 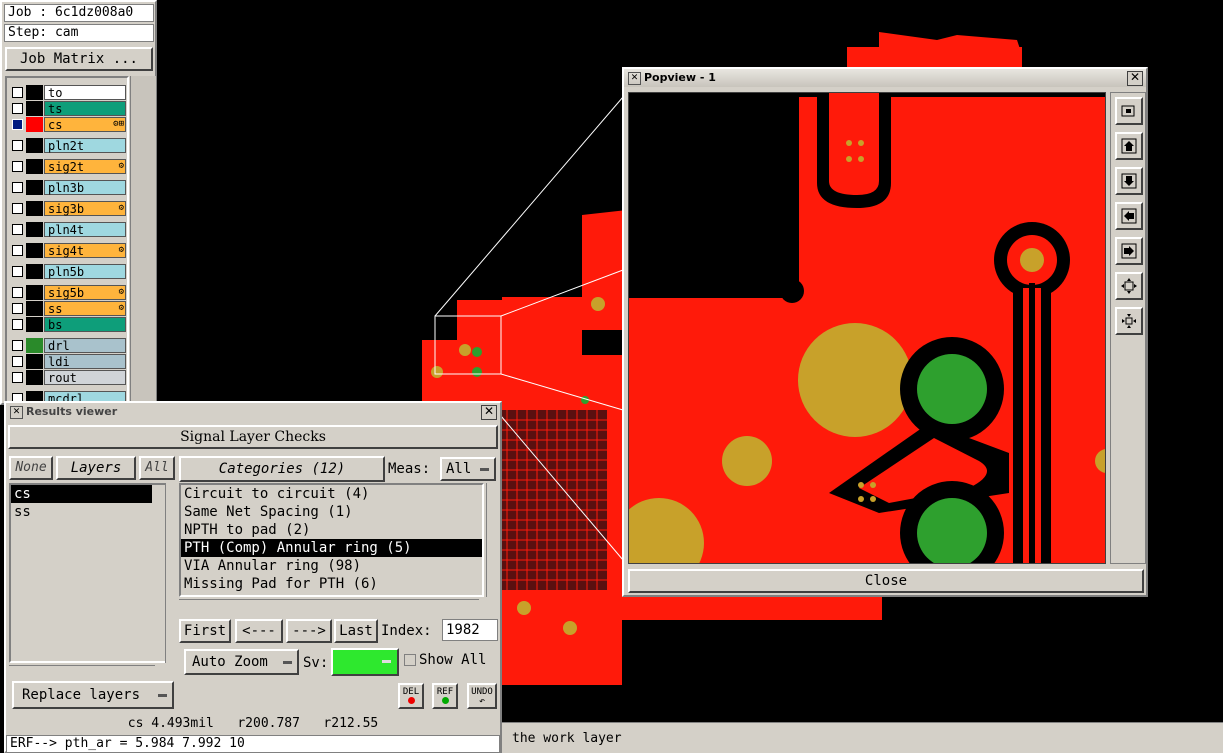 What do you see at coordinates (482, 696) in the screenshot?
I see `undo-button: UNDO ↶` at bounding box center [482, 696].